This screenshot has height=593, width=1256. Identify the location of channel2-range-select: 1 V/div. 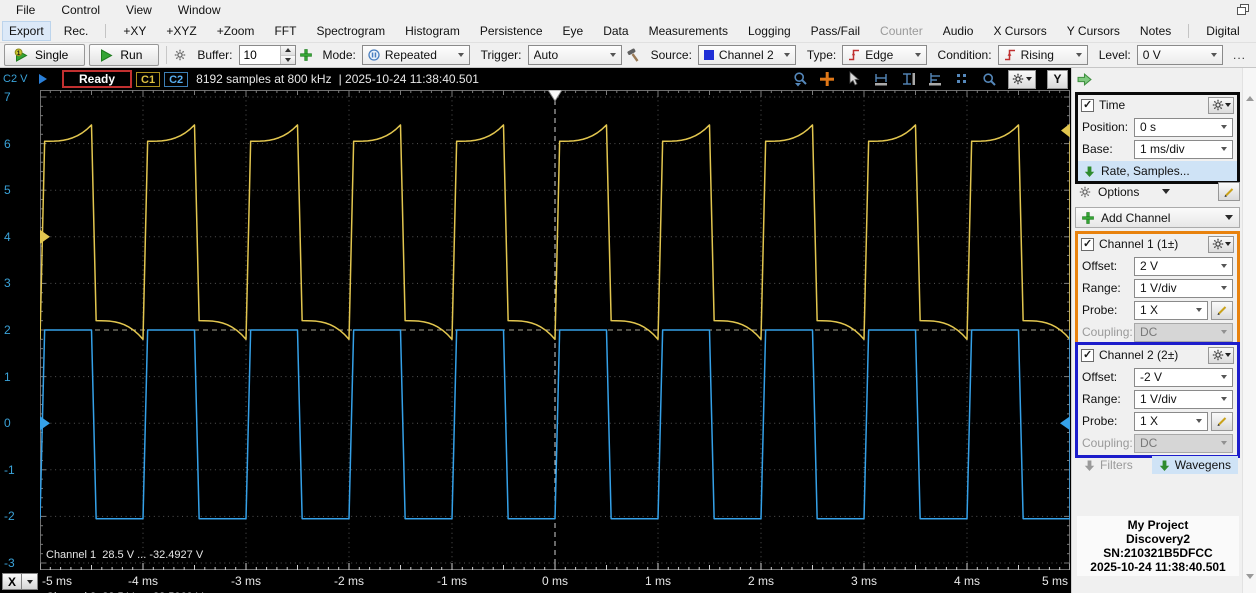
(1183, 399).